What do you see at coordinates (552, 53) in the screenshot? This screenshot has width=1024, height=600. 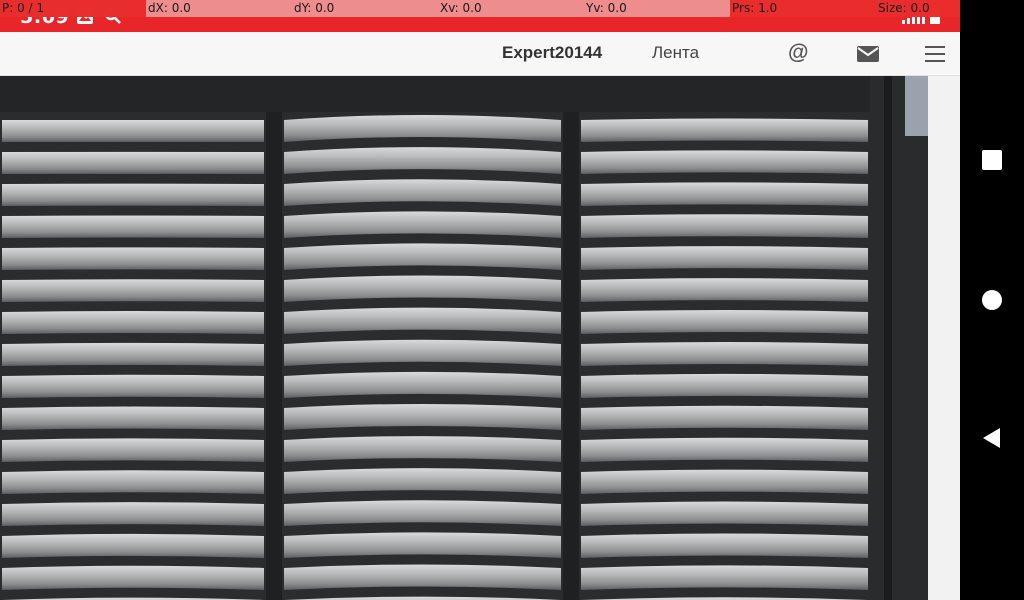 I see `user-link: Expert20144` at bounding box center [552, 53].